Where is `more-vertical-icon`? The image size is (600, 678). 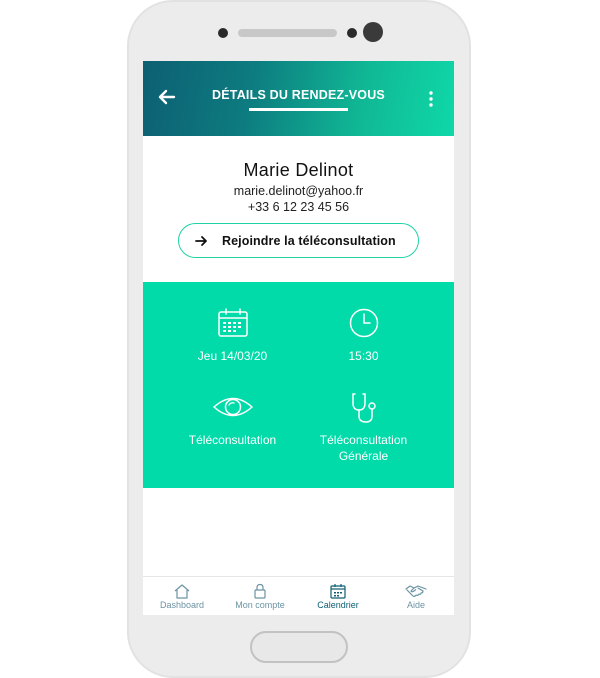 more-vertical-icon is located at coordinates (431, 99).